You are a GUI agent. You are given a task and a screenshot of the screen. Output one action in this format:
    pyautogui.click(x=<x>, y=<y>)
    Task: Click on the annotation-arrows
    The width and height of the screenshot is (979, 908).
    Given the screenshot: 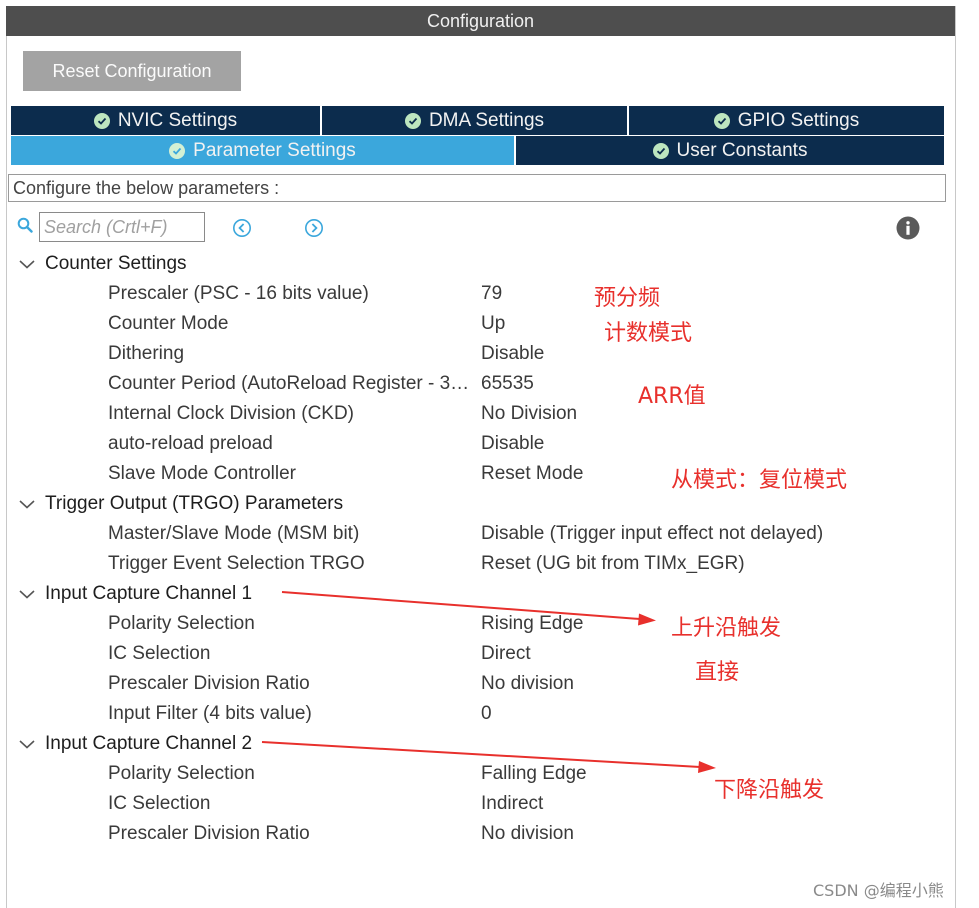 What is the action you would take?
    pyautogui.click(x=488, y=682)
    